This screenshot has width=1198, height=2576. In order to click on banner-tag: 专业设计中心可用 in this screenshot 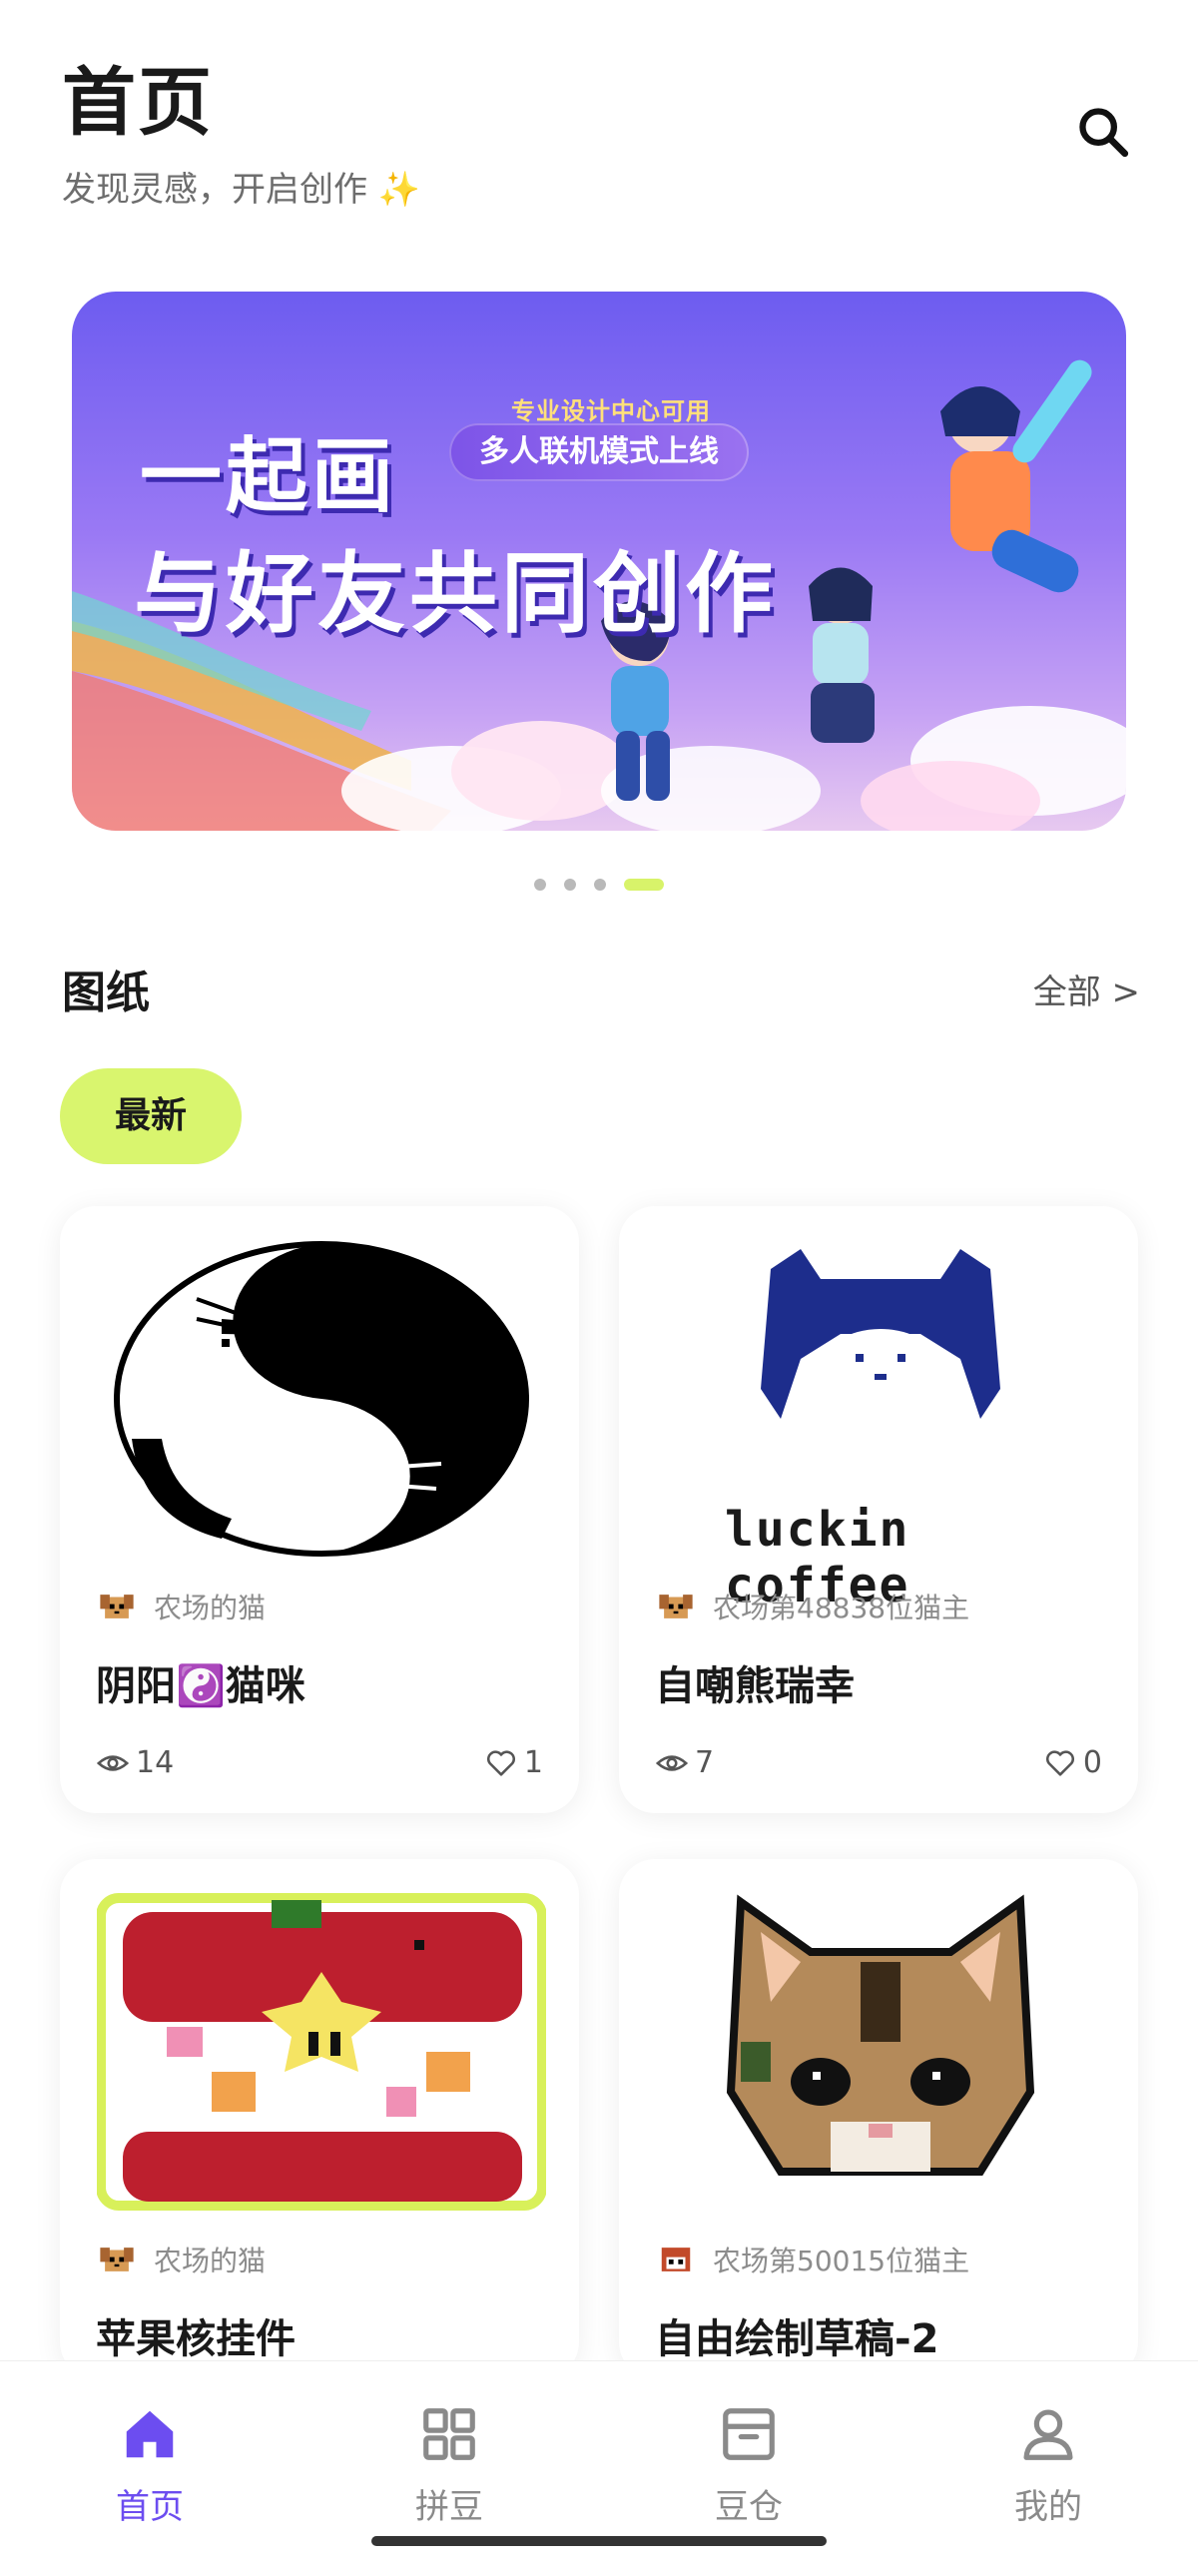, I will do `click(611, 411)`.